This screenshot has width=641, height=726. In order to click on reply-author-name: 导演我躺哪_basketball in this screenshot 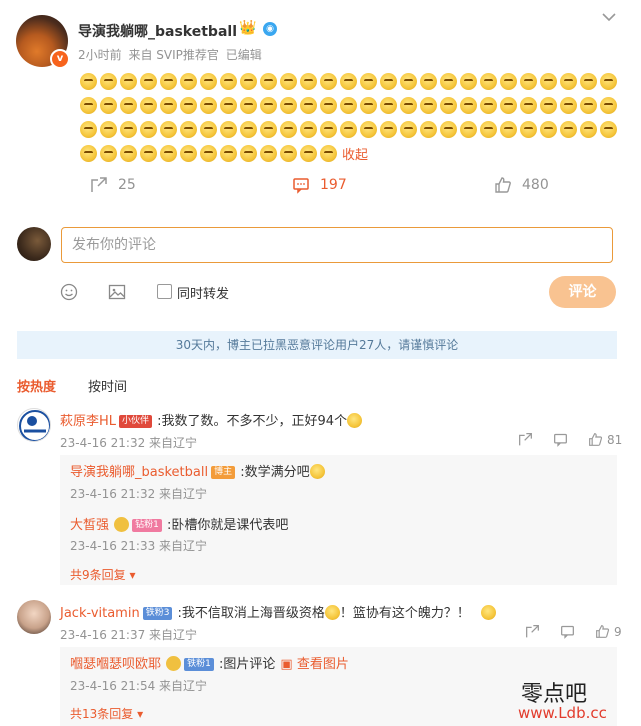, I will do `click(139, 472)`.